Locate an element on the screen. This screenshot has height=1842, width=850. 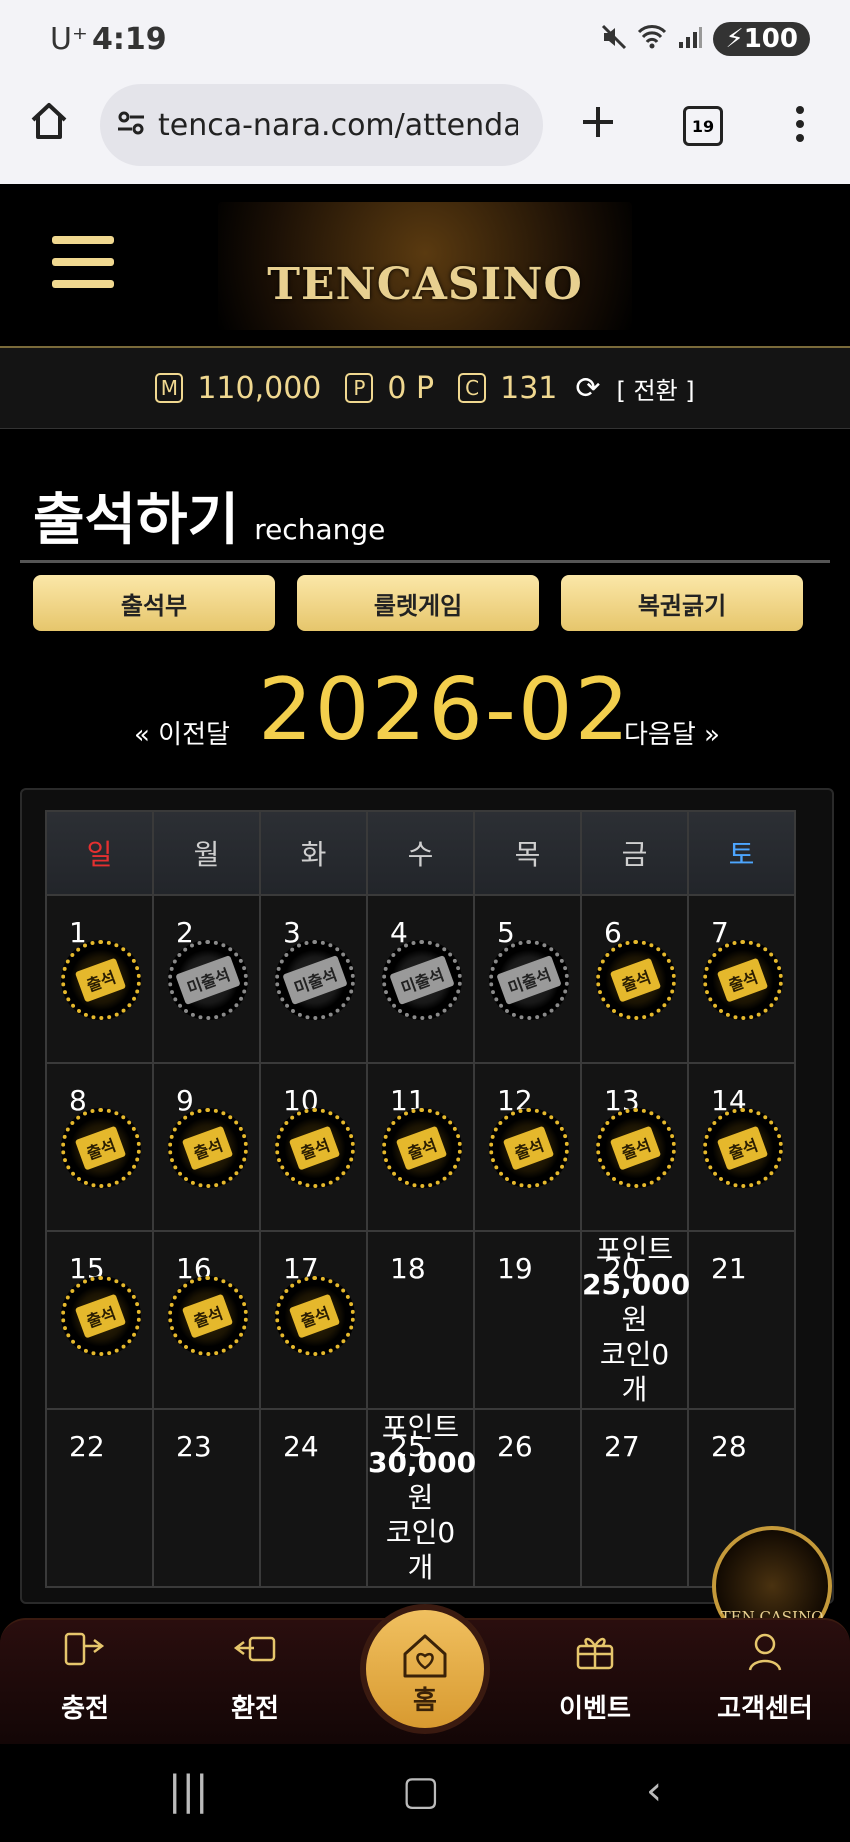
calendar-day-cell: 20 포인트 25,000 원 코인0 개 is located at coordinates (635, 1320).